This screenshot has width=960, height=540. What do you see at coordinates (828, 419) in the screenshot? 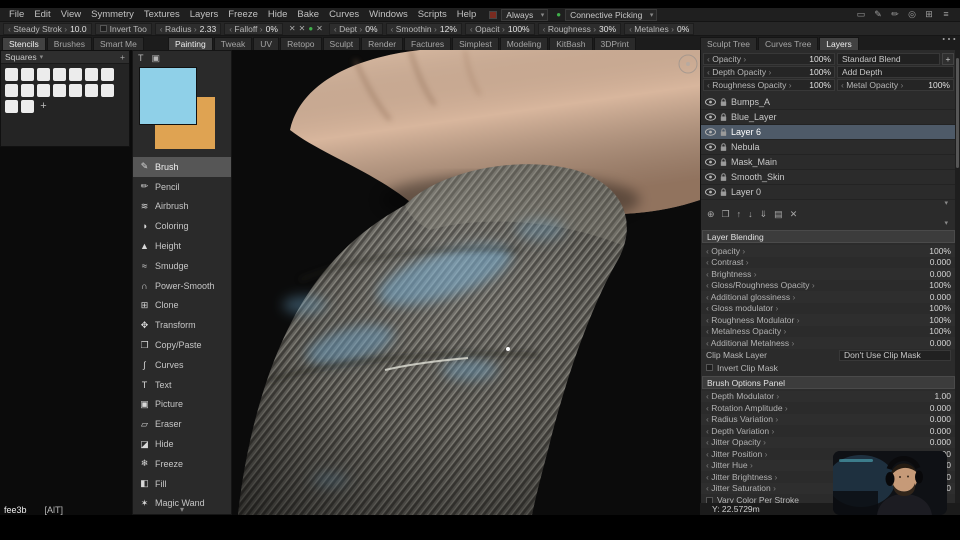
I see `param-radius-variation: Radius Variation 0.000` at bounding box center [828, 419].